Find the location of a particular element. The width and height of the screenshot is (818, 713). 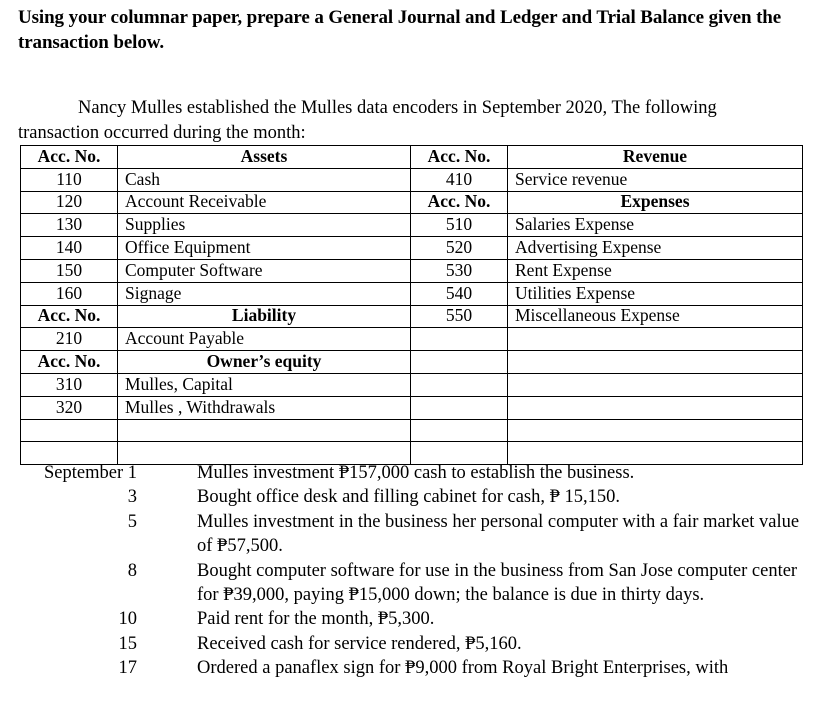

account-number-cell: 320 is located at coordinates (69, 407).